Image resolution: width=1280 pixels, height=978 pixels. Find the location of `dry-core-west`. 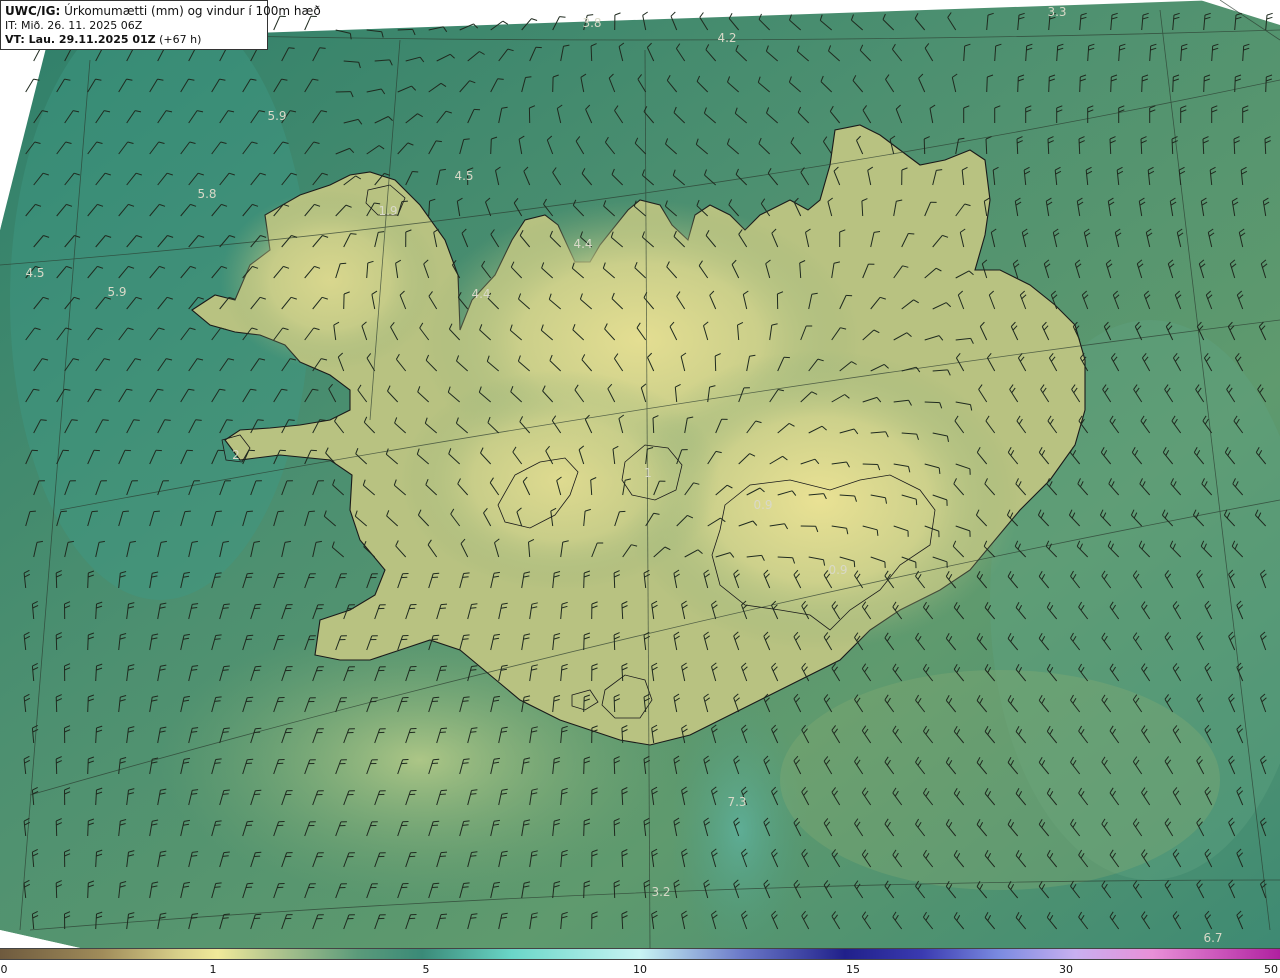

dry-core-west is located at coordinates (330, 280).